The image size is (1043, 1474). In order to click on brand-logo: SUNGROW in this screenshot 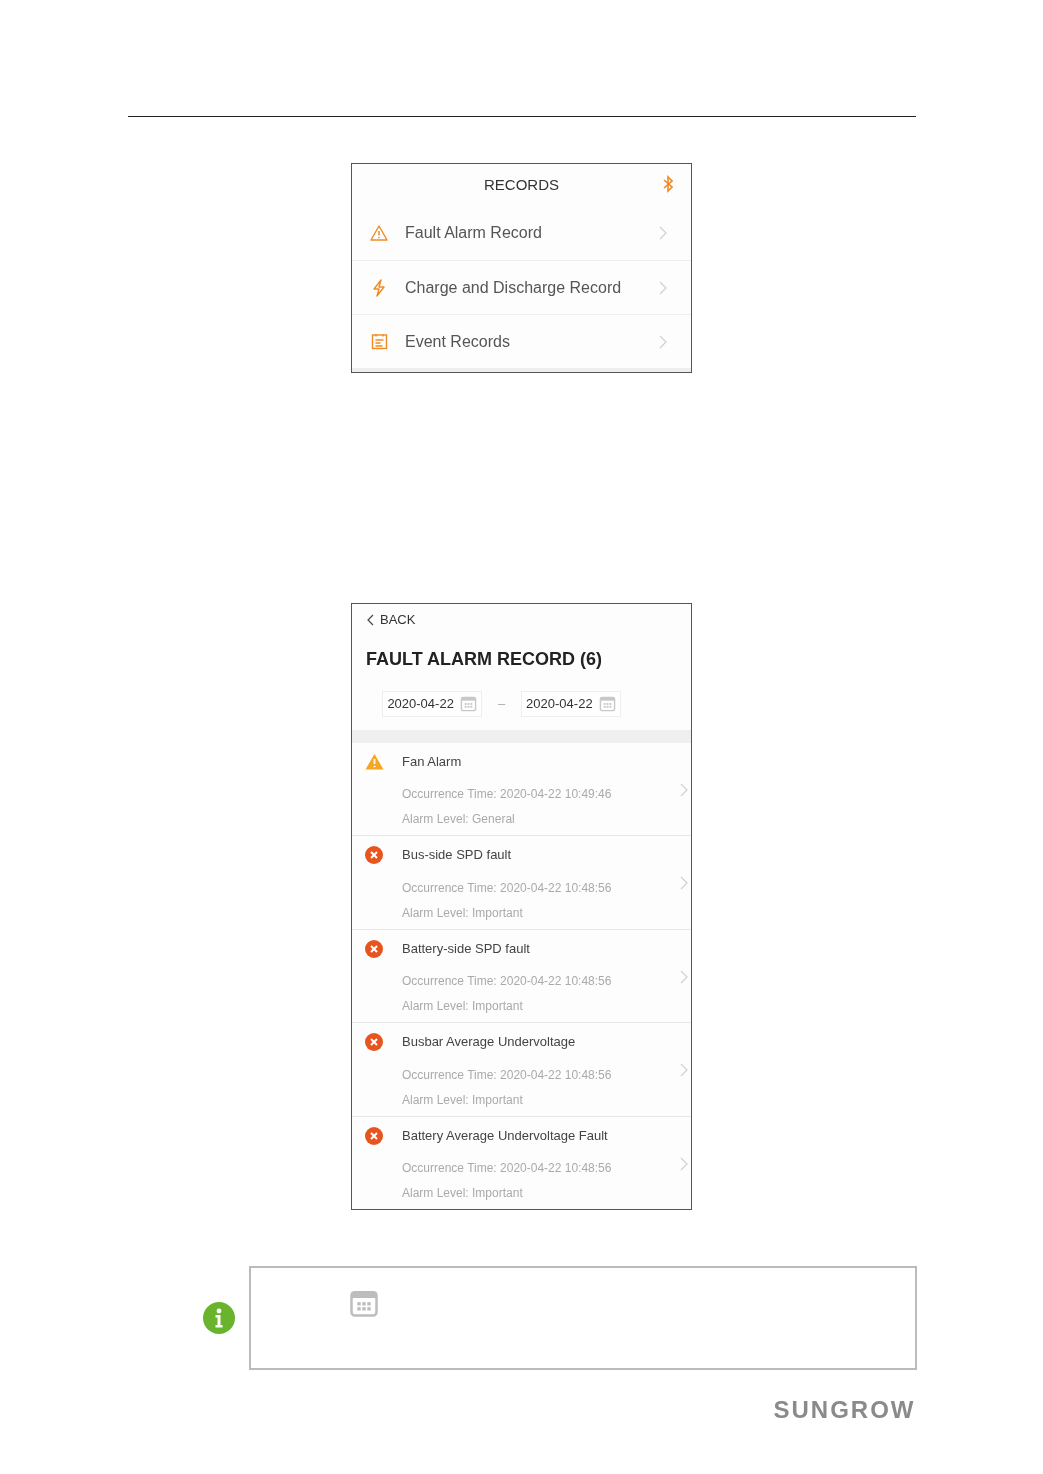, I will do `click(844, 1410)`.